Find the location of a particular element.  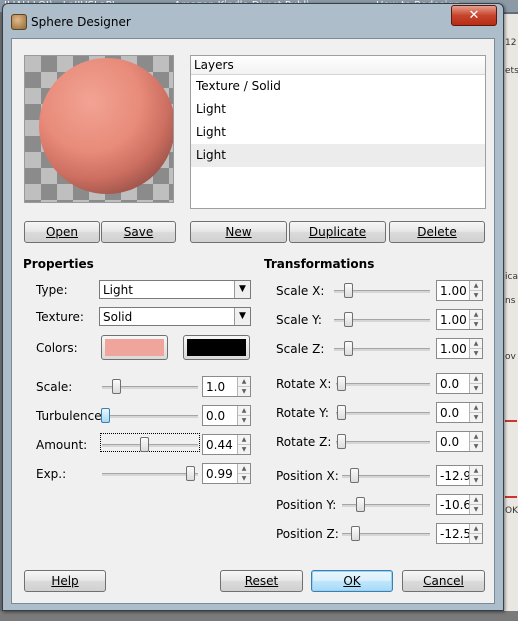

scale-y-spinner: 1.00 ▲ ▼ is located at coordinates (459, 319).